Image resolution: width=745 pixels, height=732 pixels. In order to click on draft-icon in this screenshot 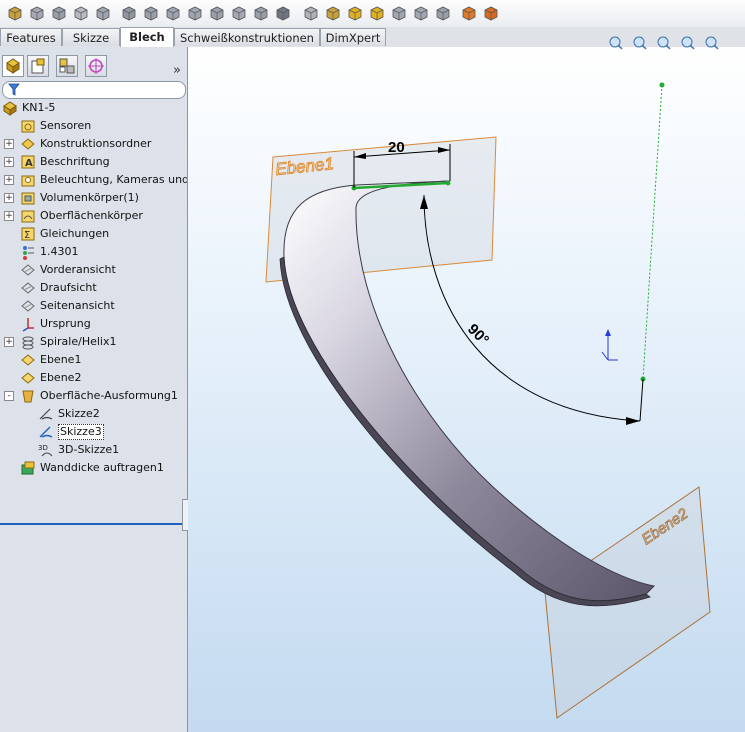, I will do `click(195, 13)`.